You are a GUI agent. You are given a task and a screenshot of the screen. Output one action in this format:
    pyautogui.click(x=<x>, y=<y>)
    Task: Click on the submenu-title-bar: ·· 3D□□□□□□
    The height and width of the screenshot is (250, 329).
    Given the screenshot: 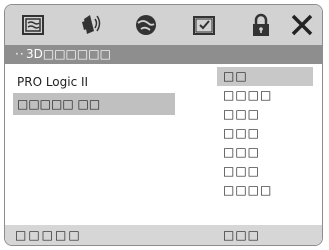 What is the action you would take?
    pyautogui.click(x=163, y=54)
    